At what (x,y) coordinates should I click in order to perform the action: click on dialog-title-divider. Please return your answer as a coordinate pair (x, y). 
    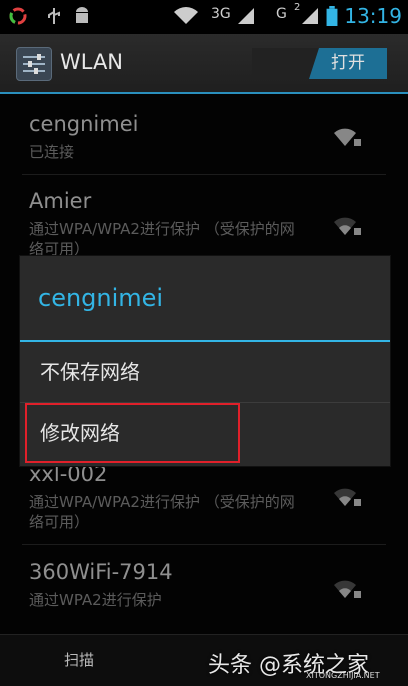
    Looking at the image, I should click on (205, 341).